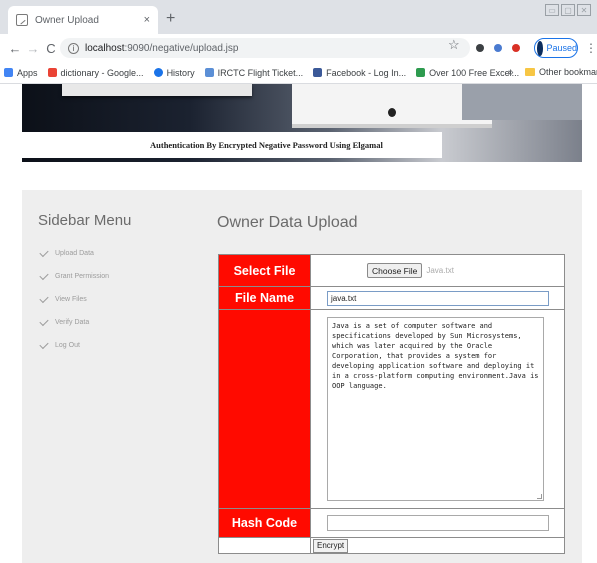 Image resolution: width=597 pixels, height=563 pixels. What do you see at coordinates (264, 270) in the screenshot?
I see `select-file-label: Select File` at bounding box center [264, 270].